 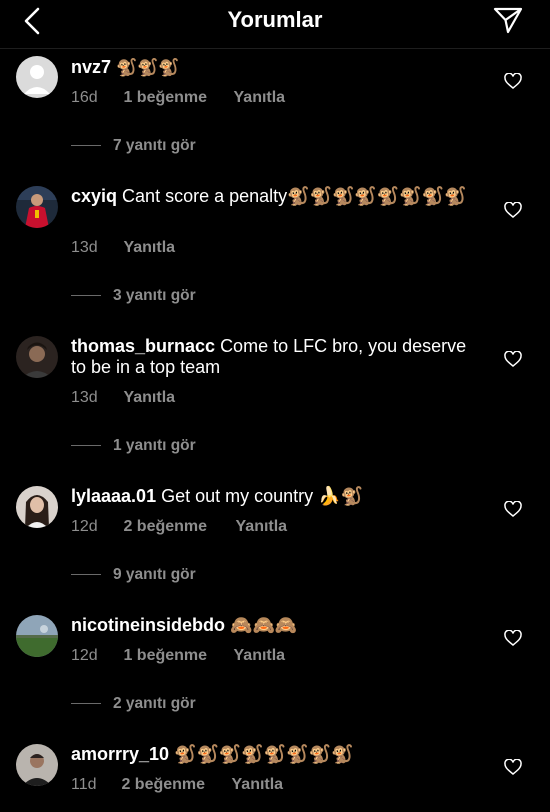 I want to click on page-title: Yorumlar, so click(x=275, y=19).